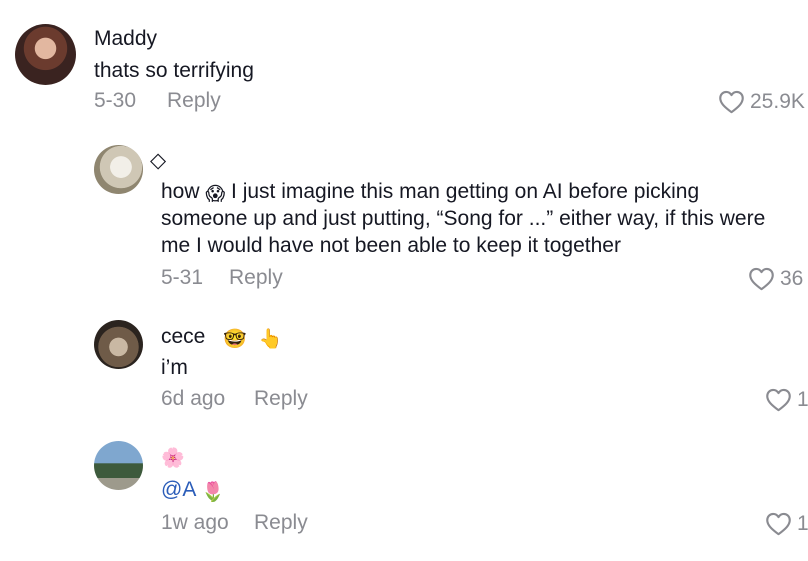  Describe the element at coordinates (213, 492) in the screenshot. I see `tulip-emoji-icon: 🌷` at that location.